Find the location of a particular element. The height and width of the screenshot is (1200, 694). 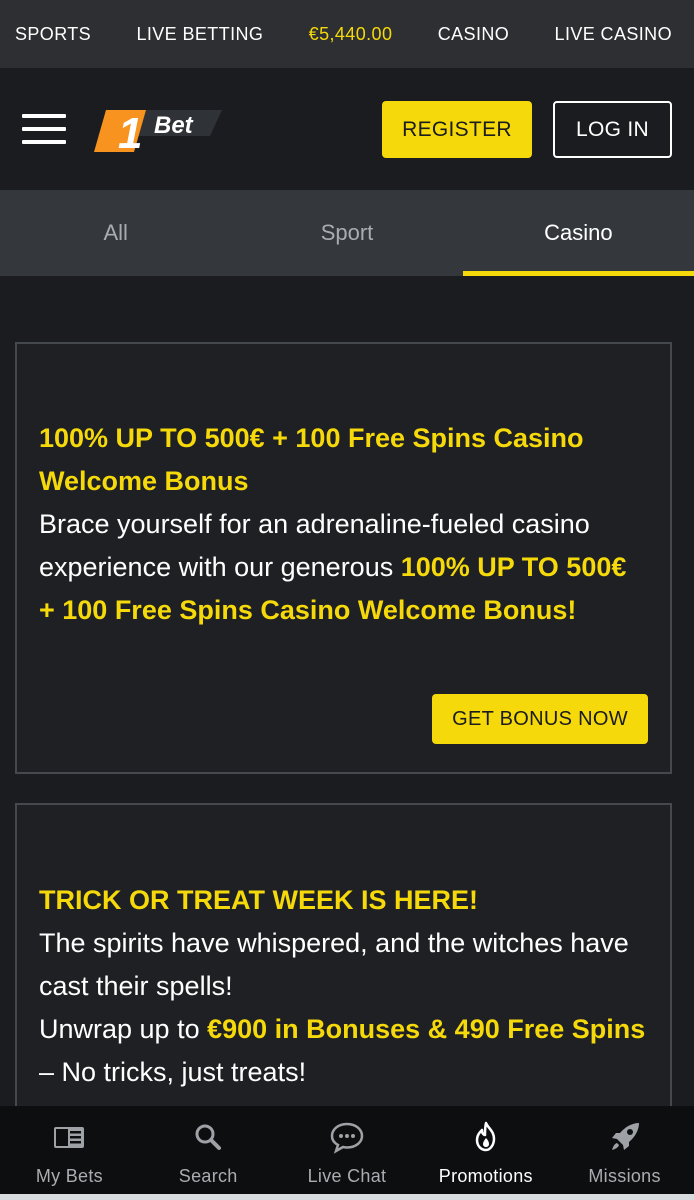

search-icon is located at coordinates (208, 1137).